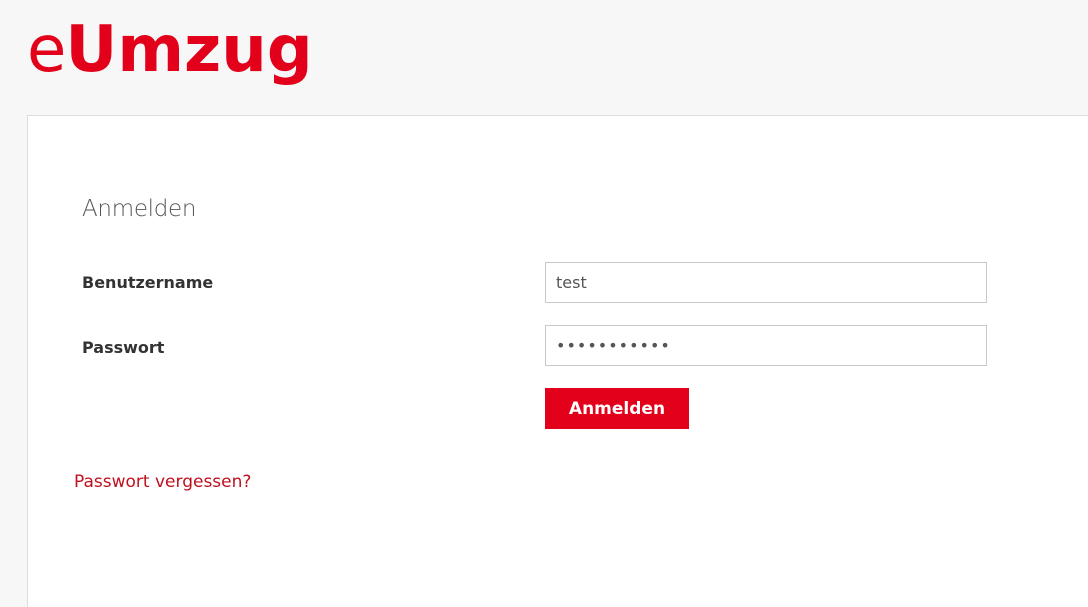  I want to click on logo-main: Umzug, so click(189, 50).